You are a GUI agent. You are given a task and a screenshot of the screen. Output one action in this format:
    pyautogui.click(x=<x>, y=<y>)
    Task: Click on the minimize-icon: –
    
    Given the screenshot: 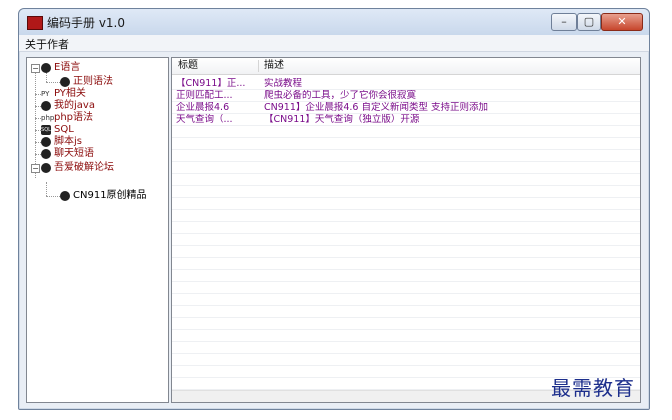 What is the action you would take?
    pyautogui.click(x=564, y=21)
    